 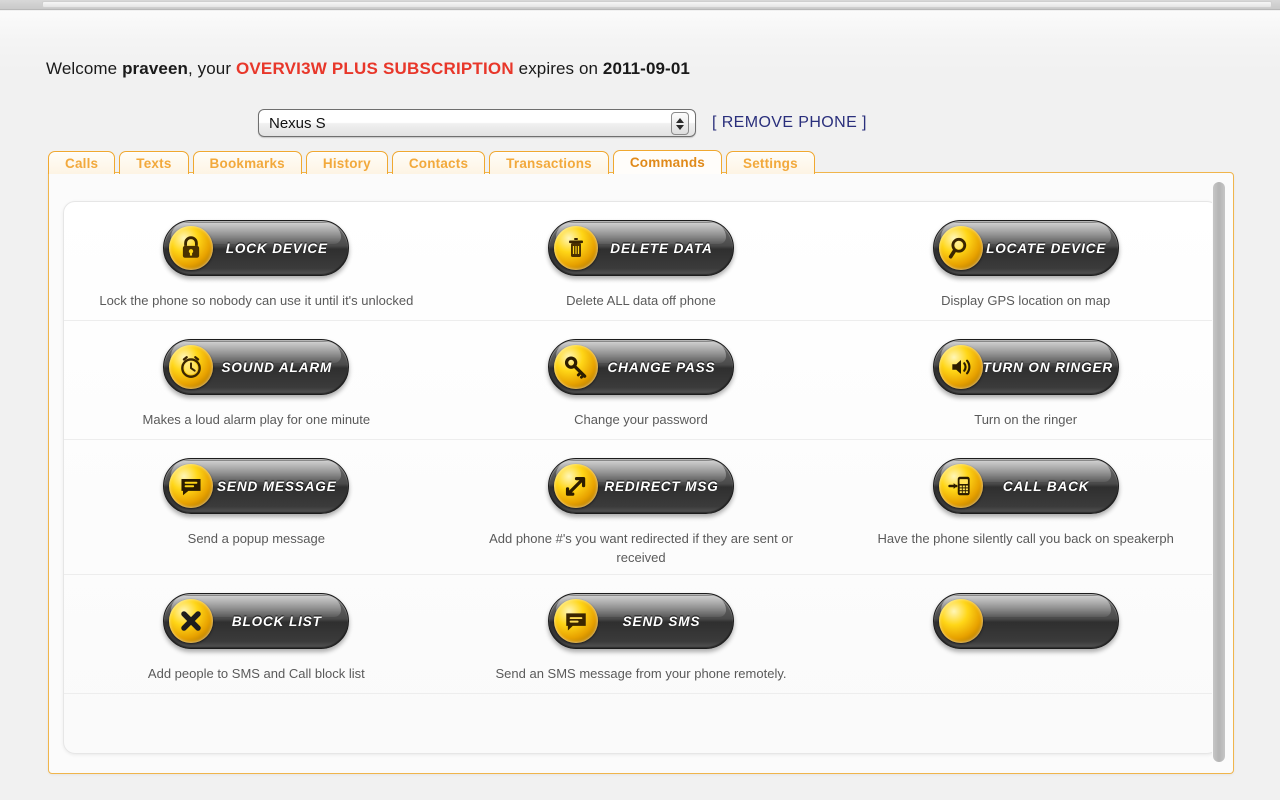 I want to click on command-button-lock-device: LOCK DEVICE, so click(x=256, y=248).